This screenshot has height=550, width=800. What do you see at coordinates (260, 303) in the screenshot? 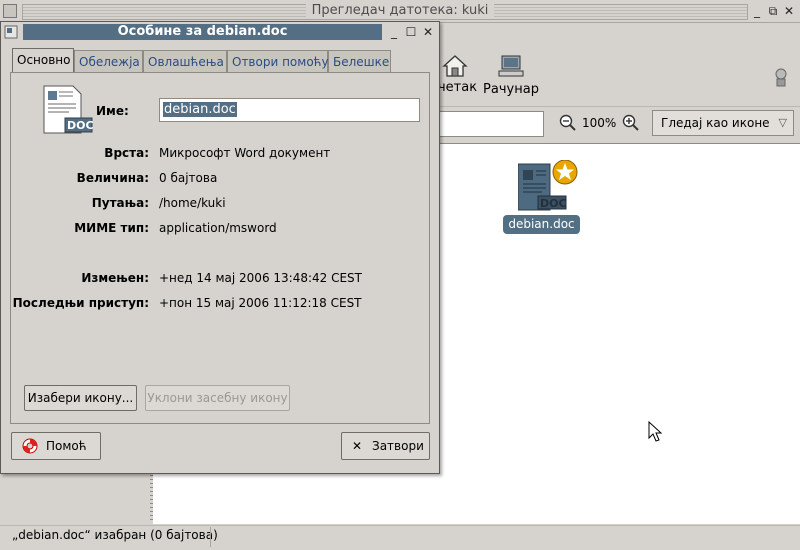
I see `accessed-value: +пон 15 мај 2006 11:12:18 CEST` at bounding box center [260, 303].